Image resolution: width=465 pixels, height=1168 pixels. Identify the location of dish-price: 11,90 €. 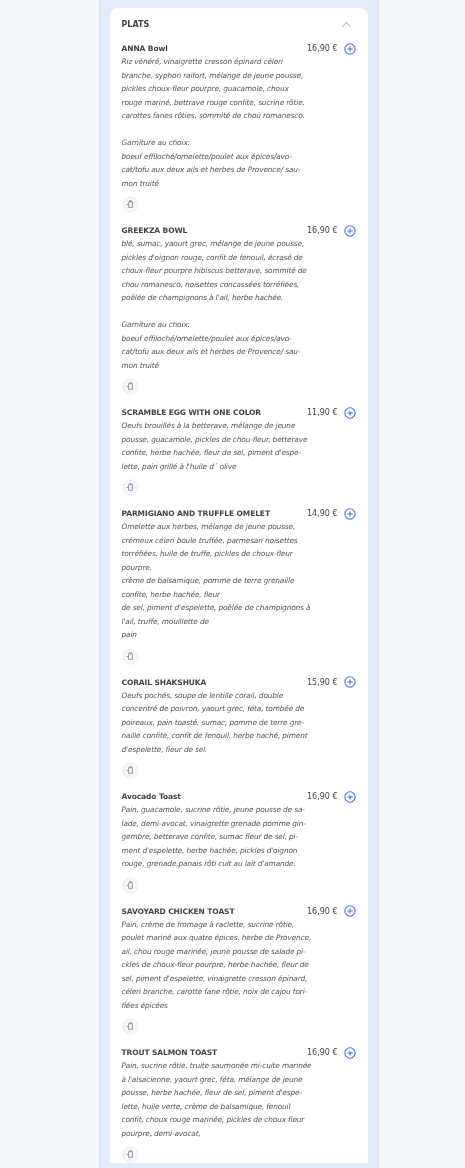
(322, 412).